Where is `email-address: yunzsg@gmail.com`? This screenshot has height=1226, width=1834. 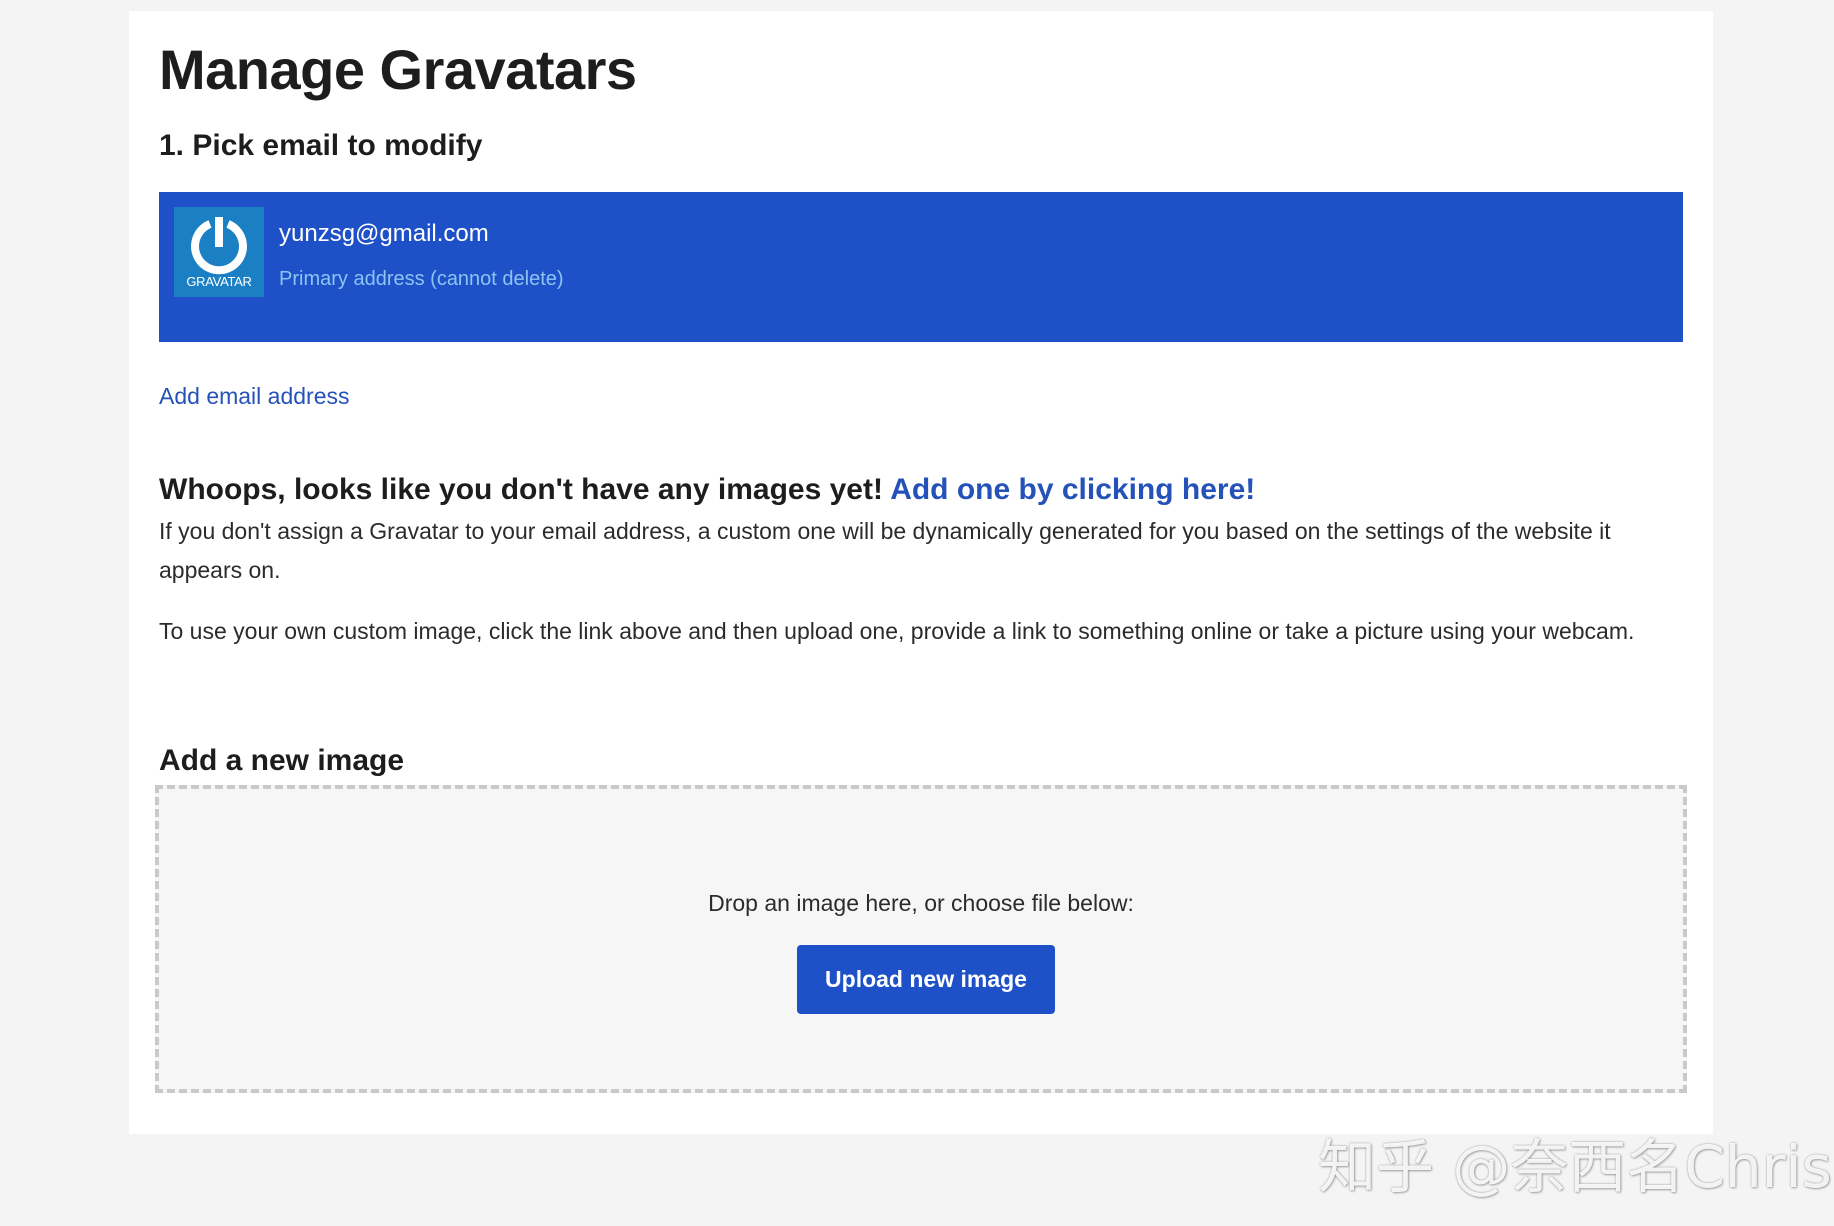 email-address: yunzsg@gmail.com is located at coordinates (384, 233).